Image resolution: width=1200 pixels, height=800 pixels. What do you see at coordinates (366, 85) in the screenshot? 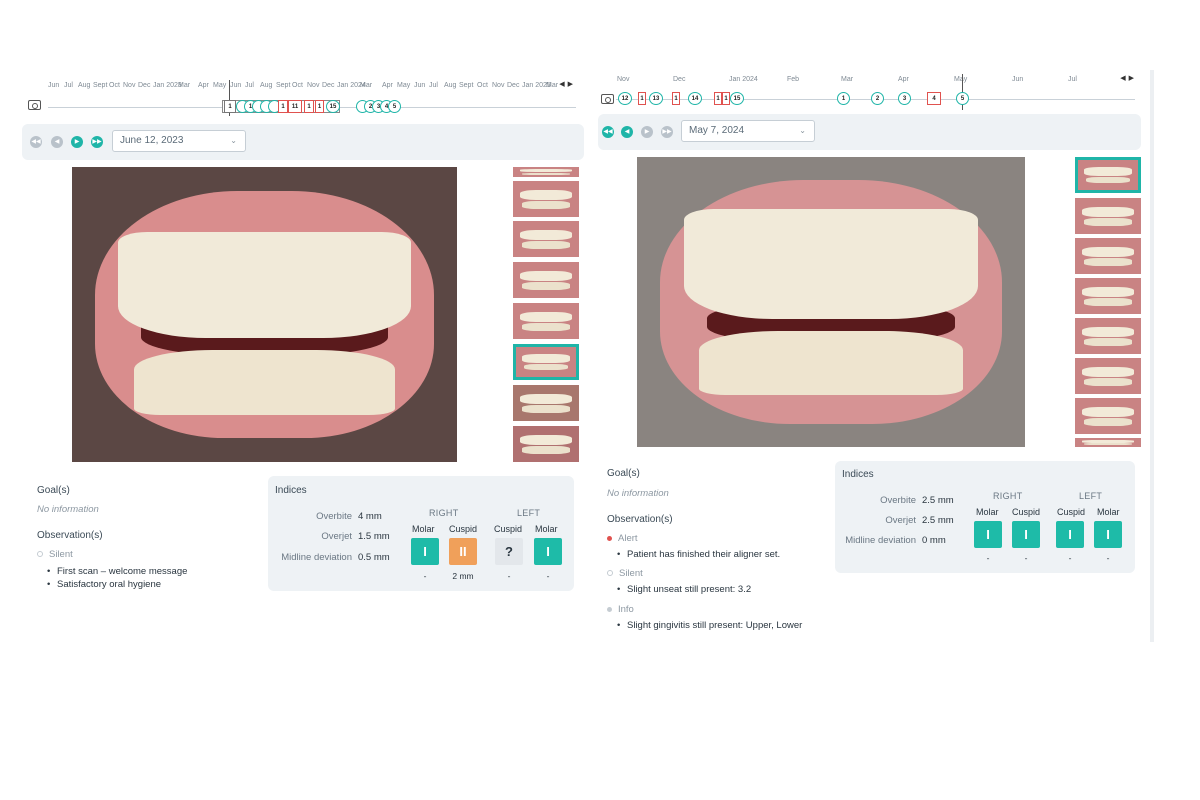
I see `timeline-month: Mar` at bounding box center [366, 85].